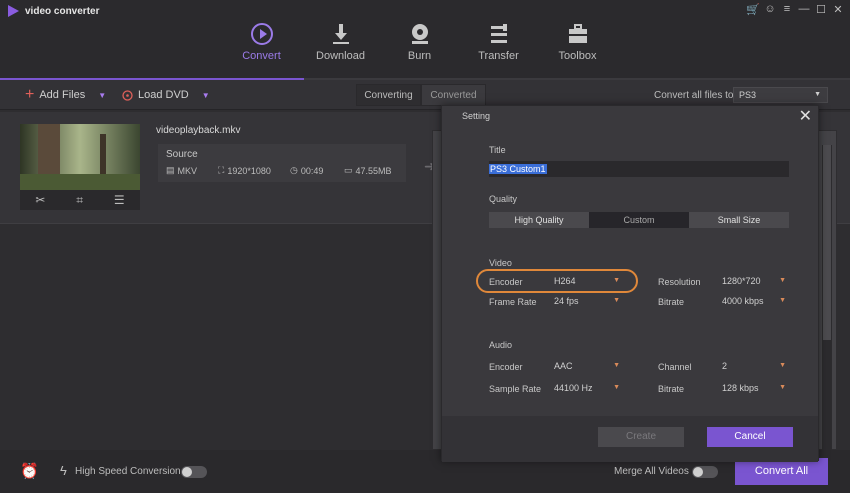  Describe the element at coordinates (198, 130) in the screenshot. I see `file-name: videoplayback.mkv` at that location.